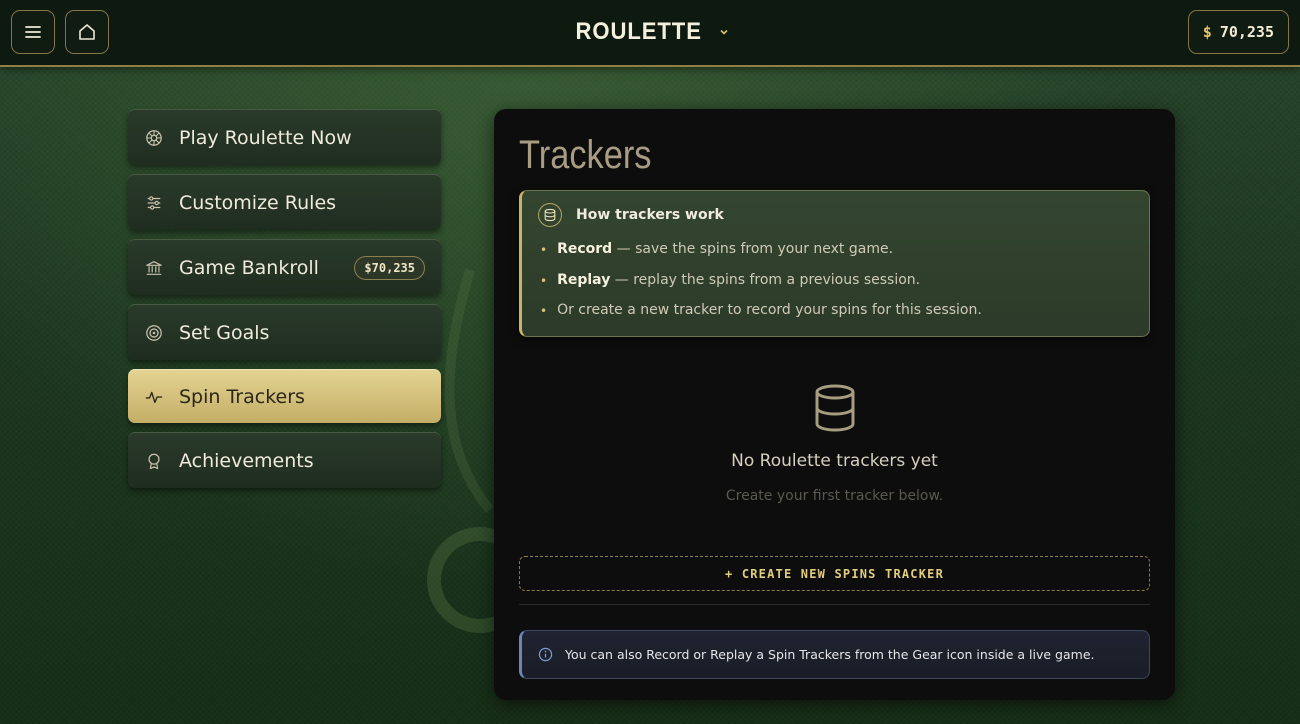 The width and height of the screenshot is (1300, 724). I want to click on top-bar: ROULETTE $ 70,235, so click(650, 33).